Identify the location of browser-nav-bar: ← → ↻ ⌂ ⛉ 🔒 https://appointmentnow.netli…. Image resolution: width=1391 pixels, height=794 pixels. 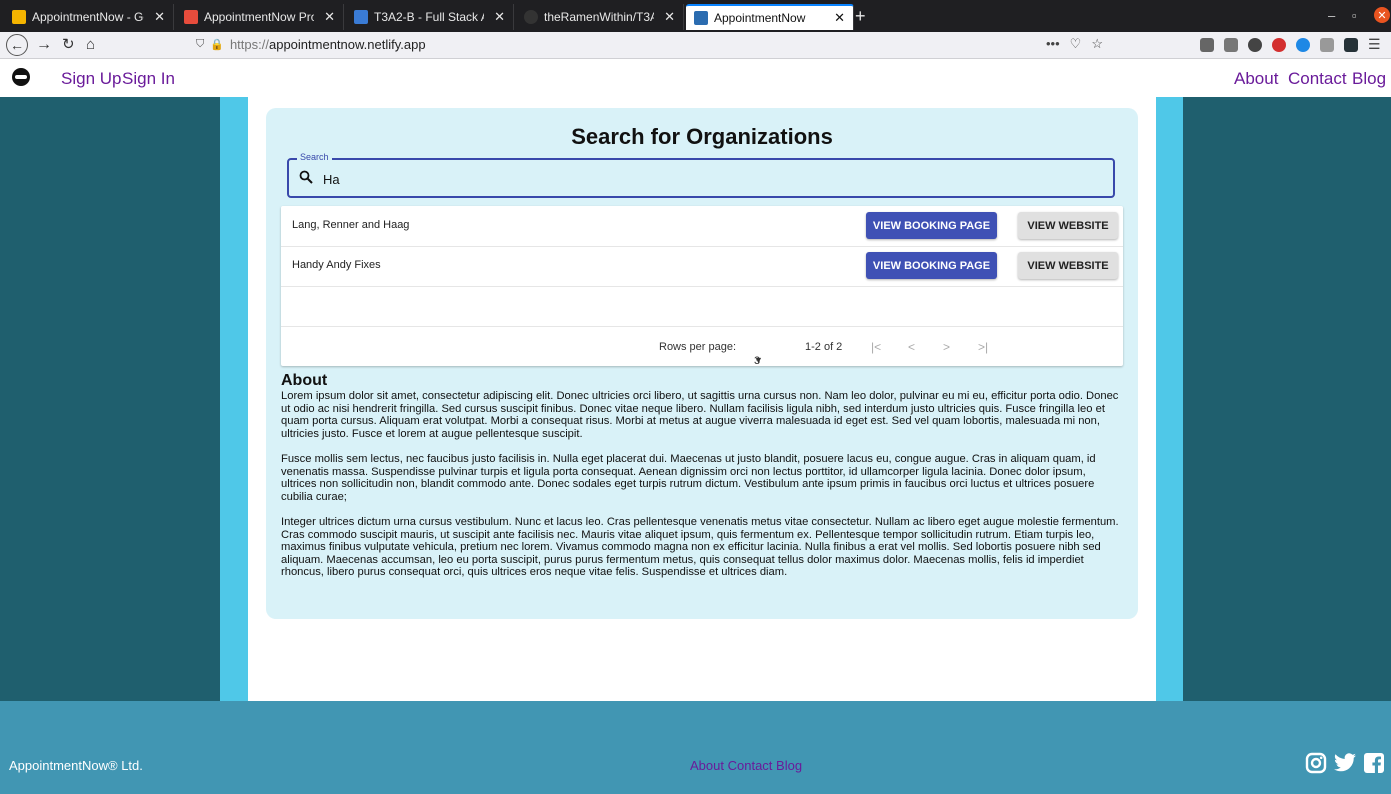
(695, 45).